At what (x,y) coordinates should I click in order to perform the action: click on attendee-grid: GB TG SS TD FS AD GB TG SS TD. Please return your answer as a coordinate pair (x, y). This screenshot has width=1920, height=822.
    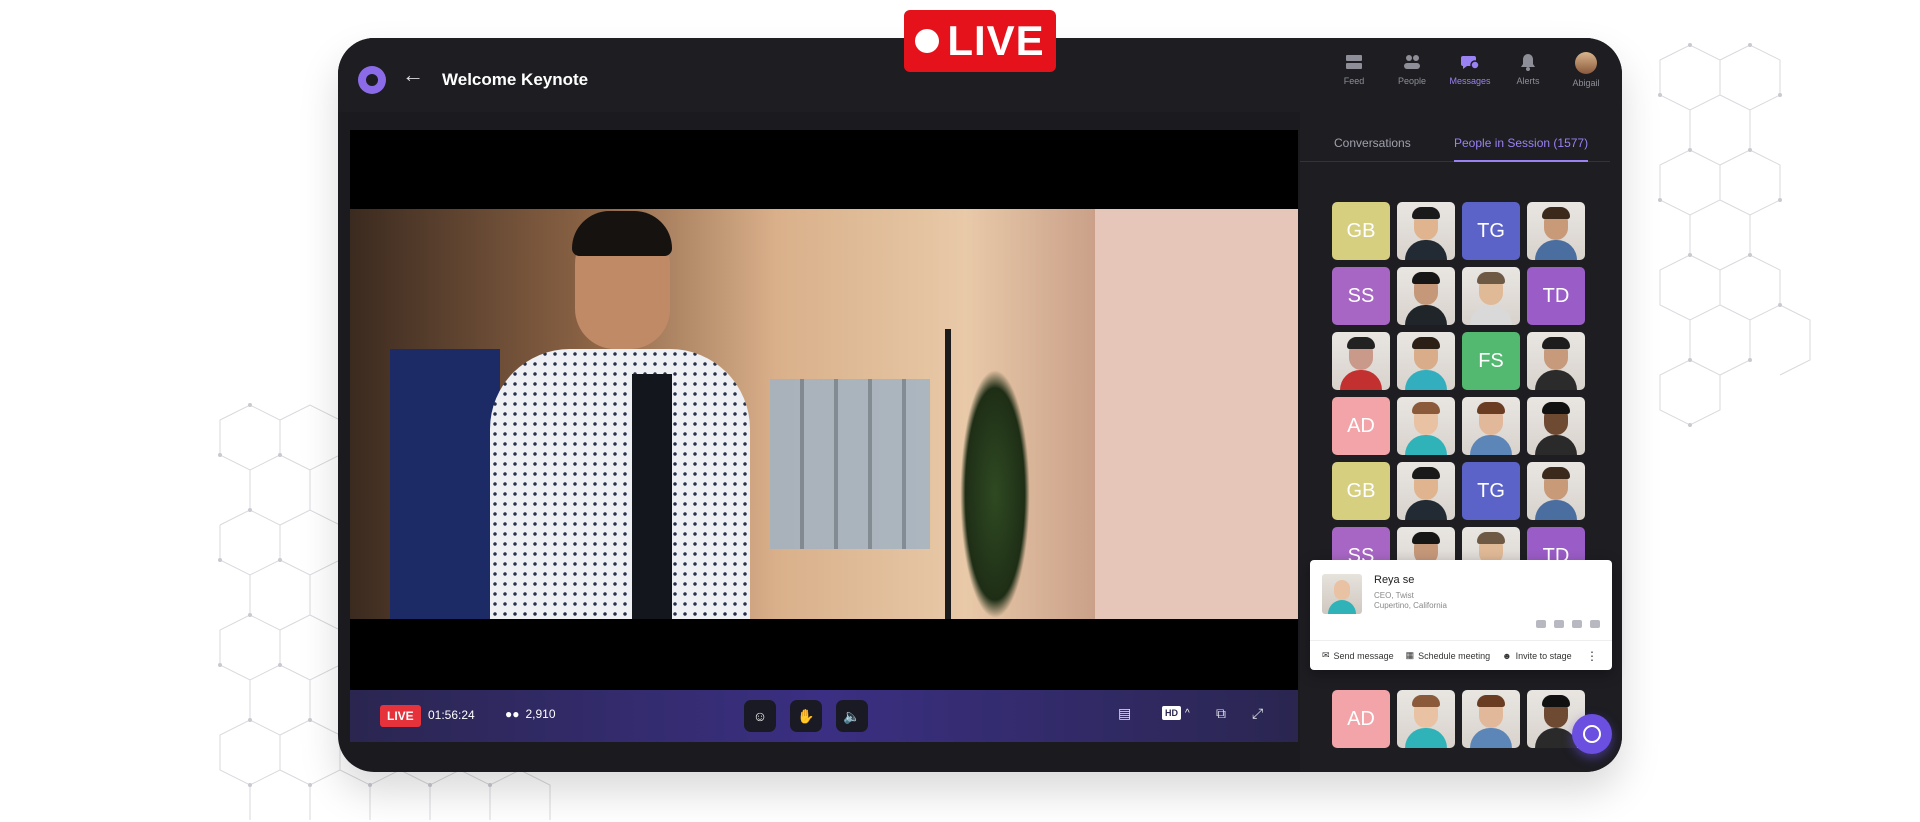
    Looking at the image, I should click on (1462, 393).